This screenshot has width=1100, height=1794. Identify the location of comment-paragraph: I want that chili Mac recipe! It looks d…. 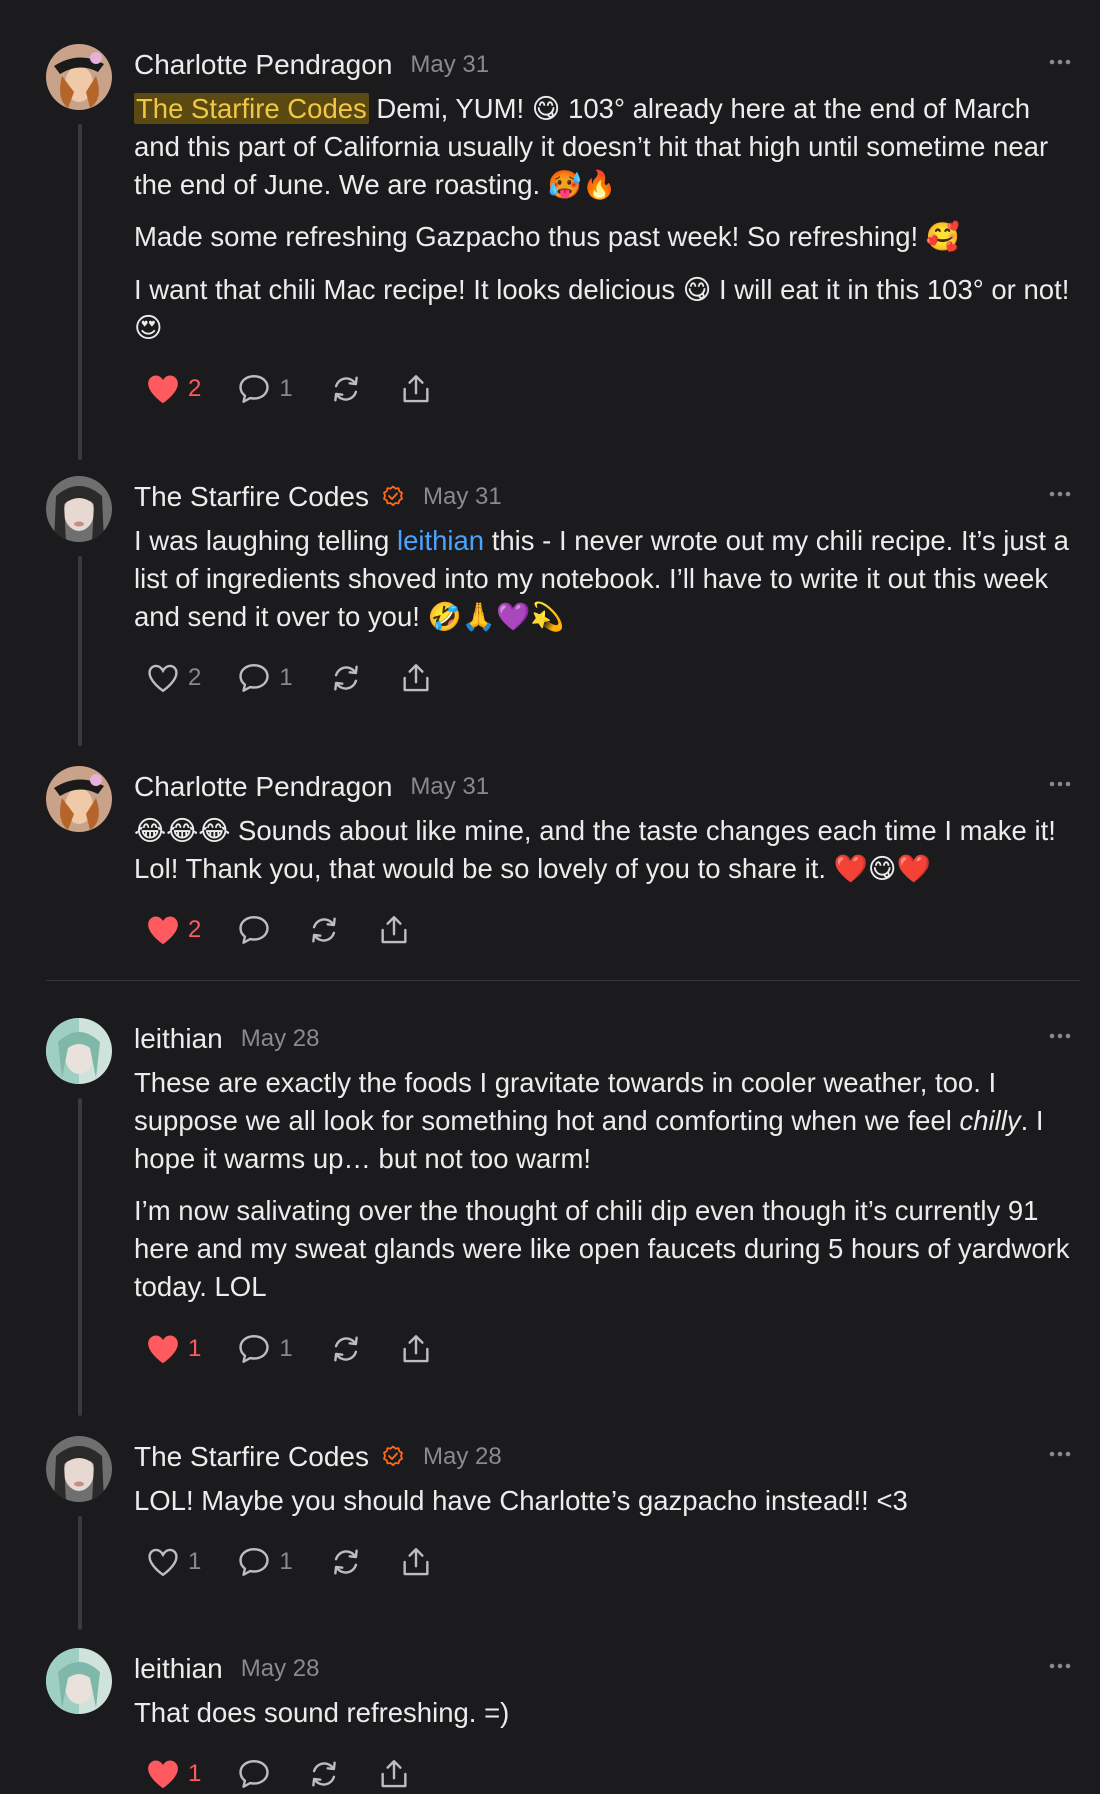
(604, 309).